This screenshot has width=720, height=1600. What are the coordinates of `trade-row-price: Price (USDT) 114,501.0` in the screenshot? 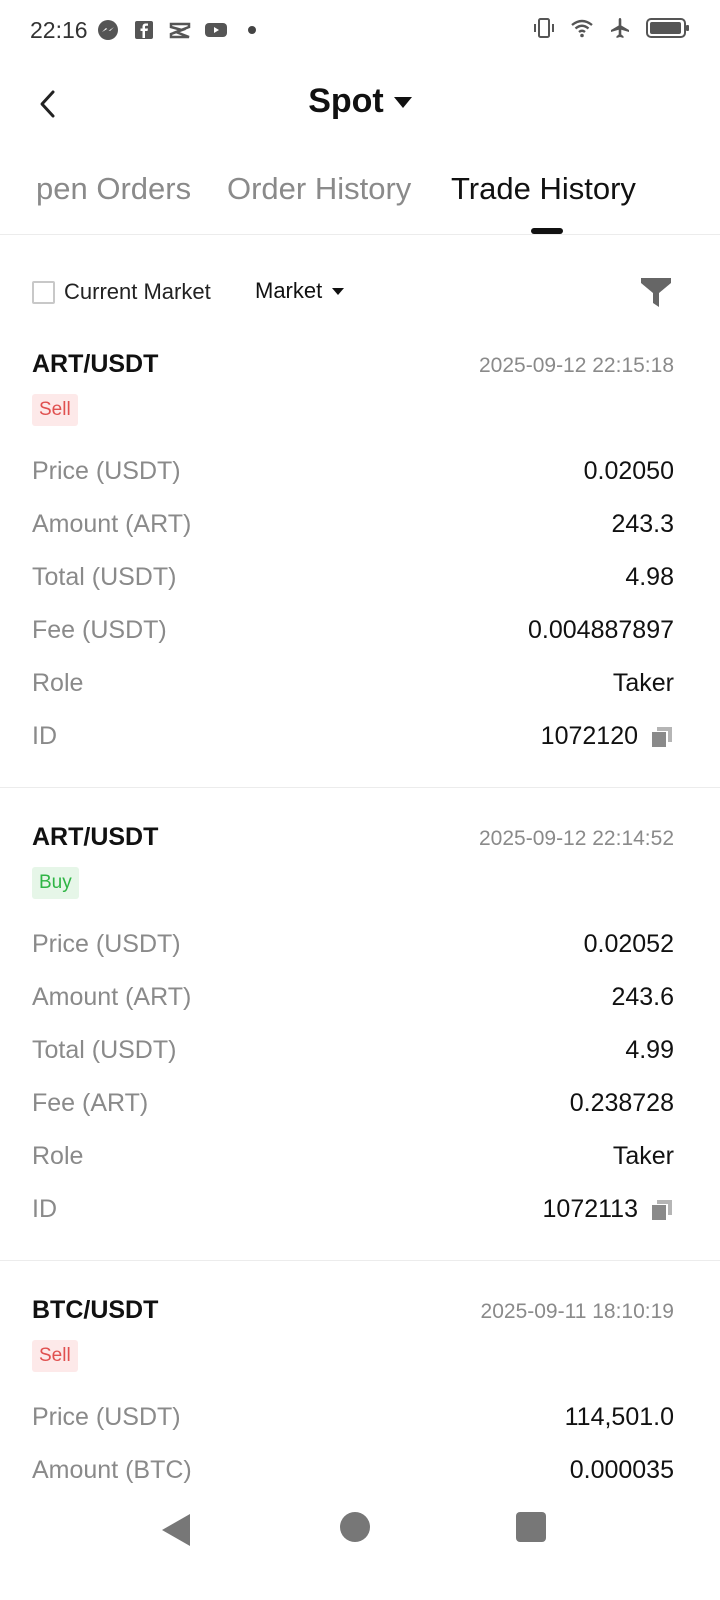 It's located at (360, 1423).